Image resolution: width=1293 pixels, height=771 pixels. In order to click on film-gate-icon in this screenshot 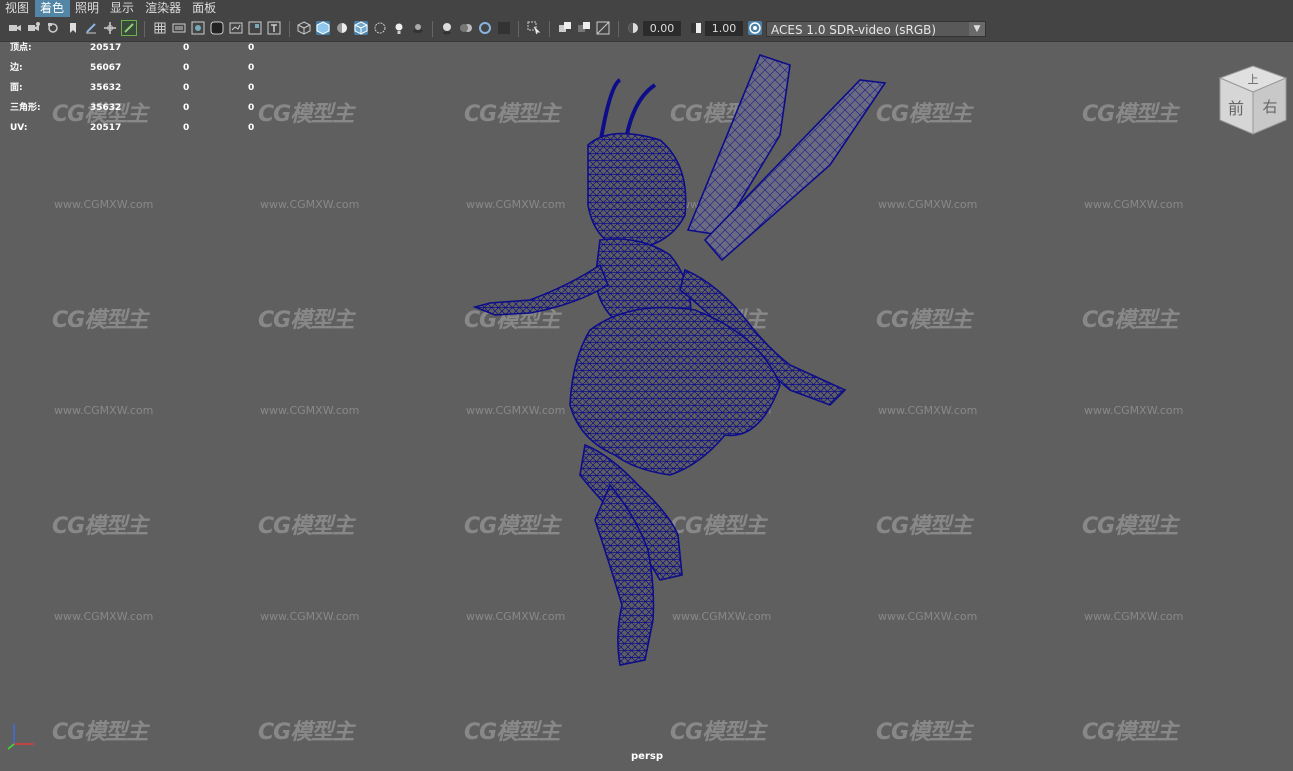, I will do `click(179, 28)`.